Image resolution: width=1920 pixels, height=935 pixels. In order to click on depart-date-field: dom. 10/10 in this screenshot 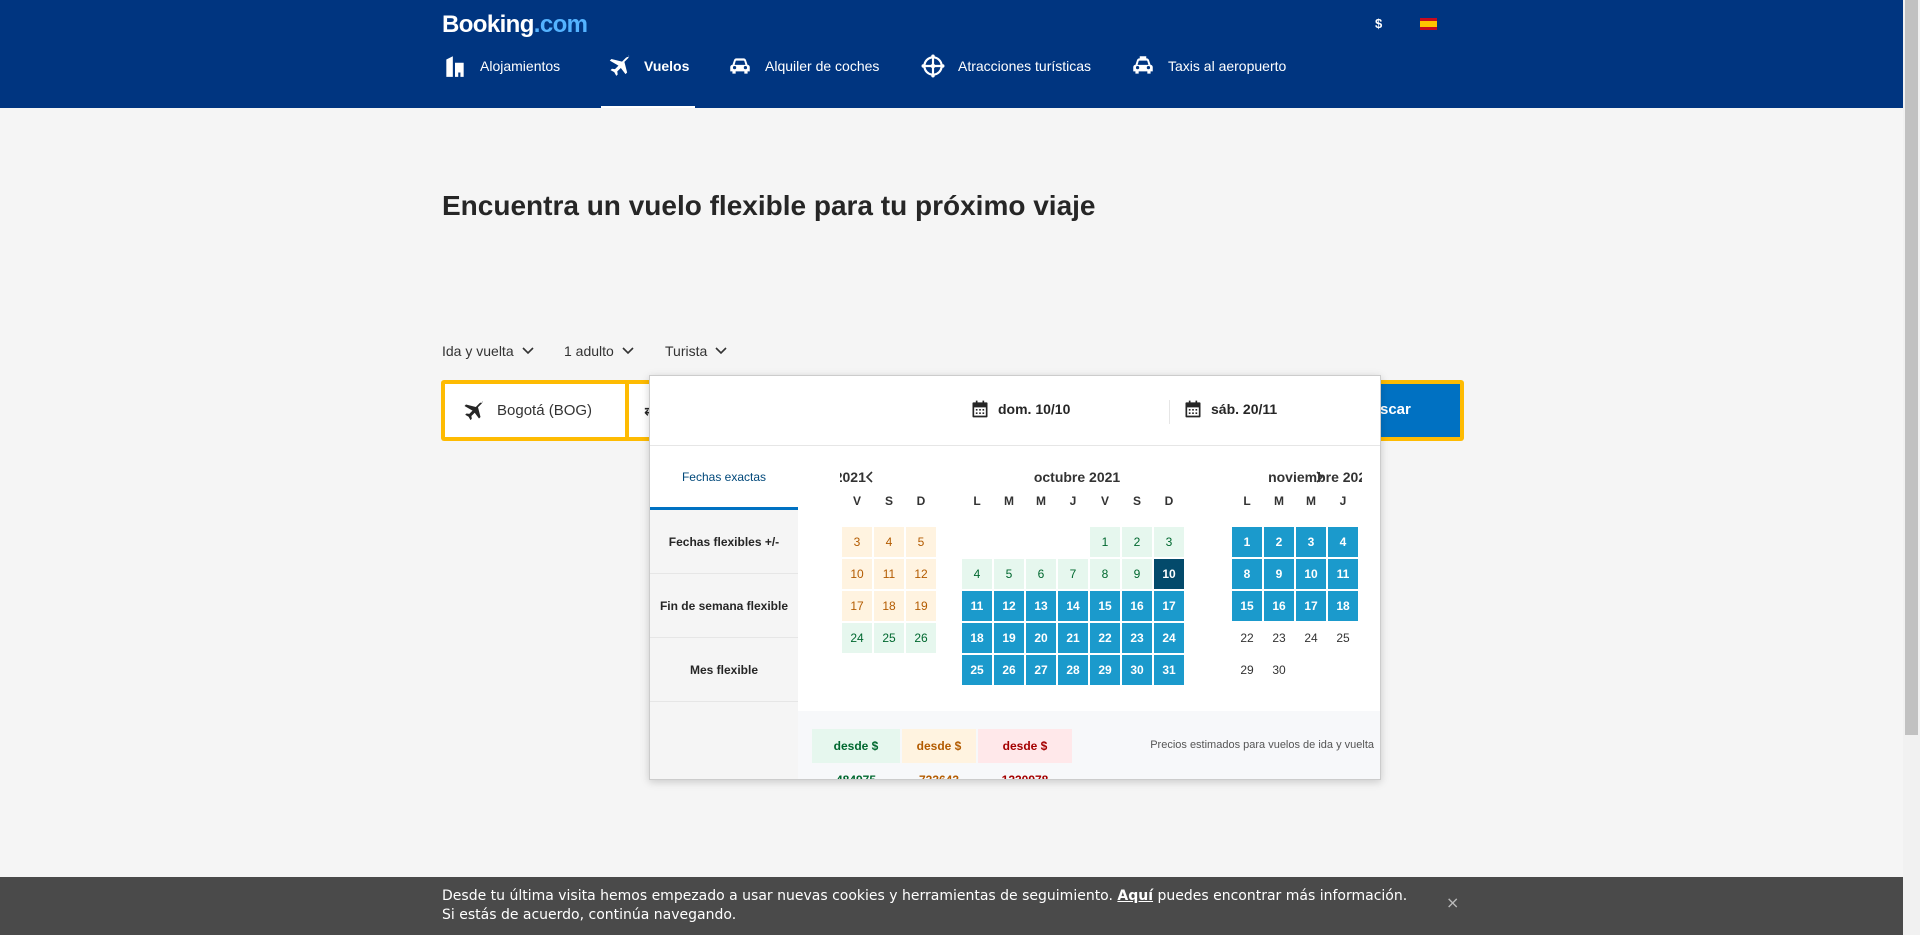, I will do `click(1020, 409)`.